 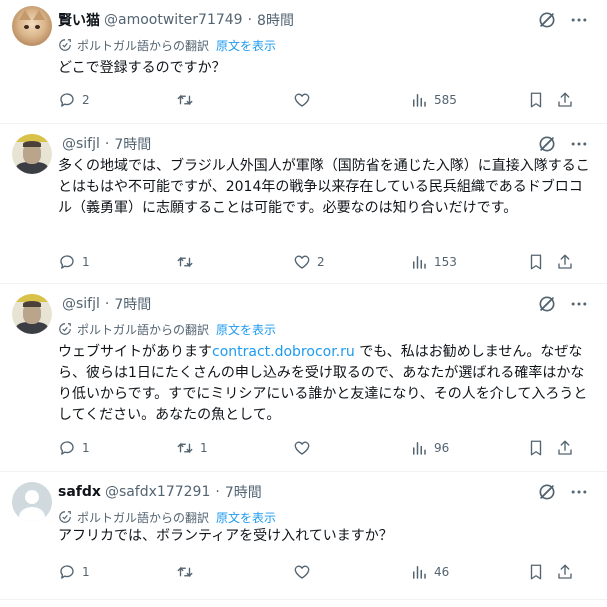 I want to click on website-link: contract.dobrocor.ru, so click(x=283, y=352).